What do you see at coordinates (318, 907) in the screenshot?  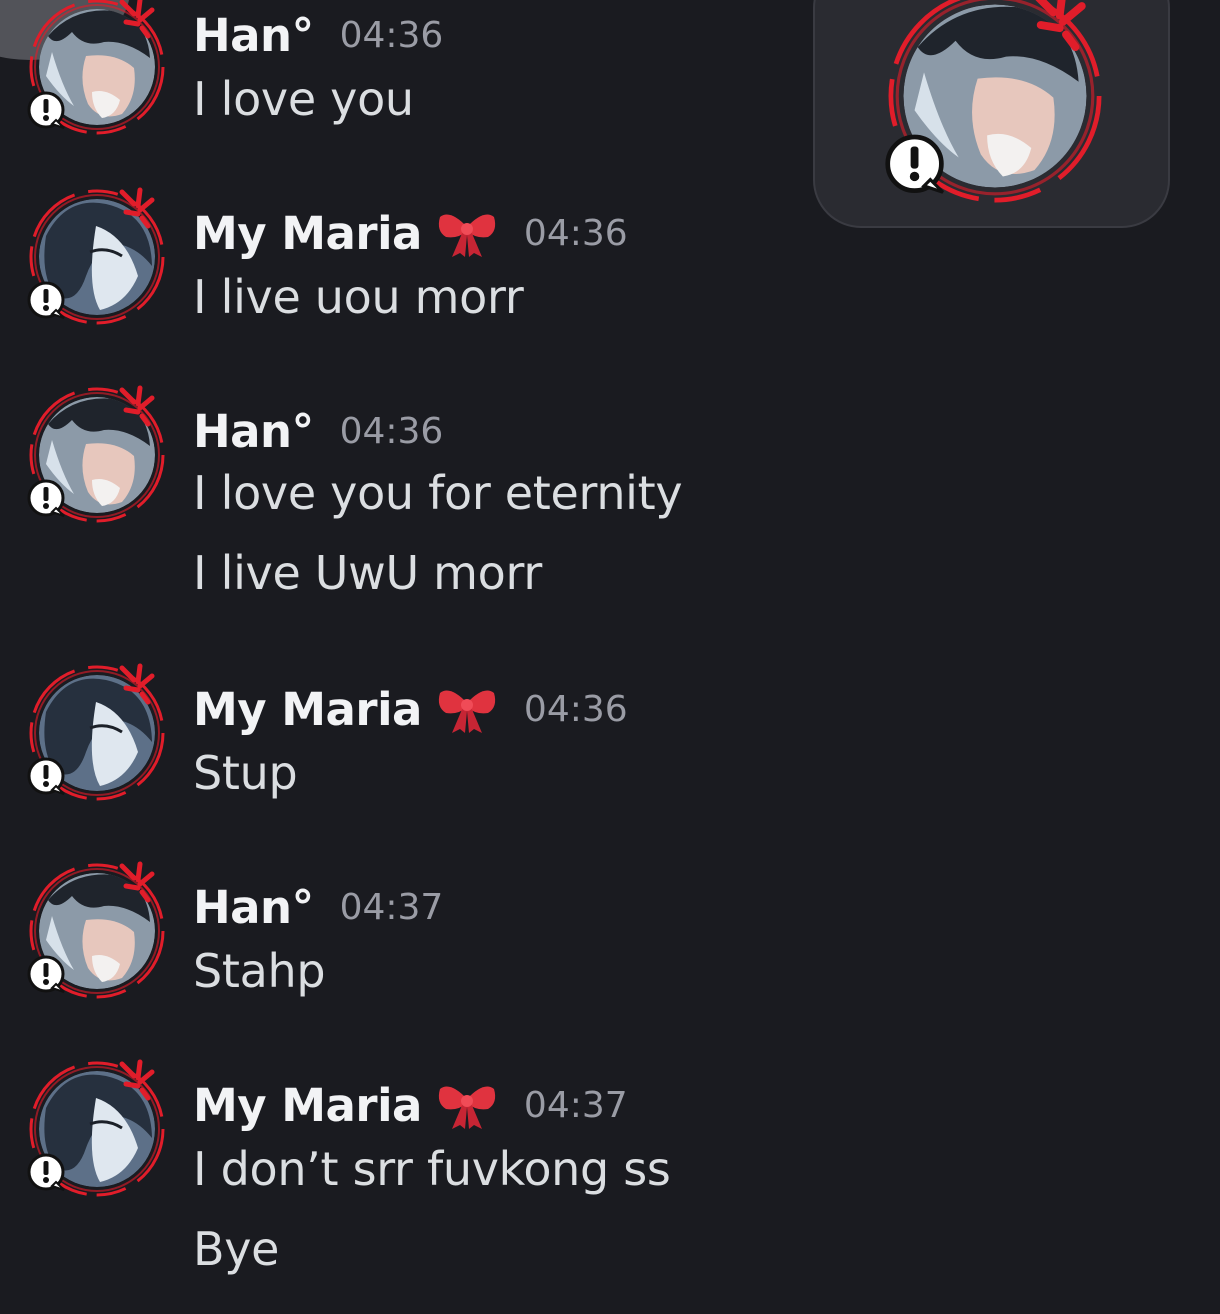 I see `message-header: Han° 04:37` at bounding box center [318, 907].